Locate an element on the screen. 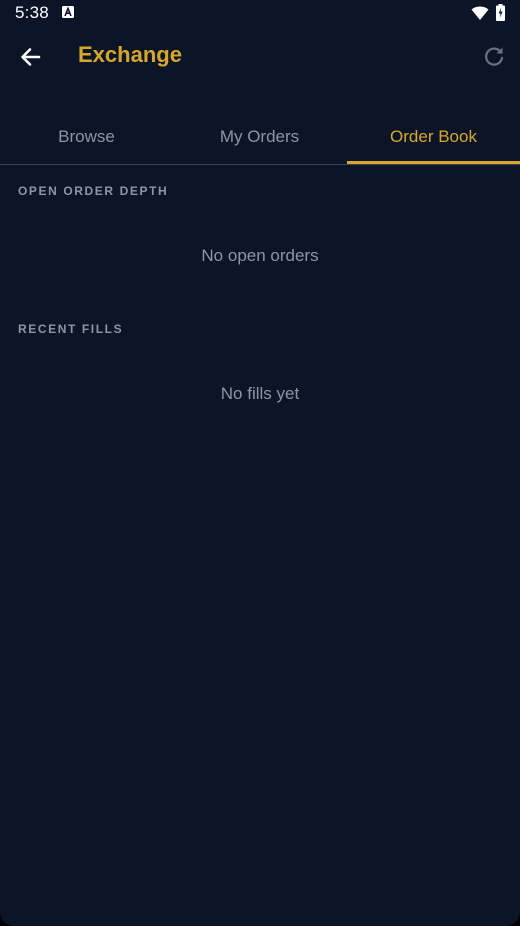 This screenshot has height=926, width=520. tab-browse: Browse is located at coordinates (86, 137).